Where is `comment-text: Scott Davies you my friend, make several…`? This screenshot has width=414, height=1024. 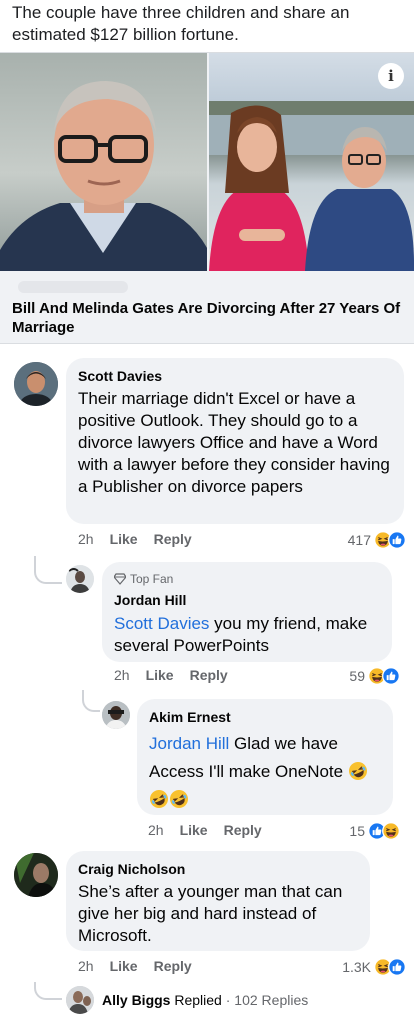
comment-text: Scott Davies you my friend, make several… is located at coordinates (241, 634).